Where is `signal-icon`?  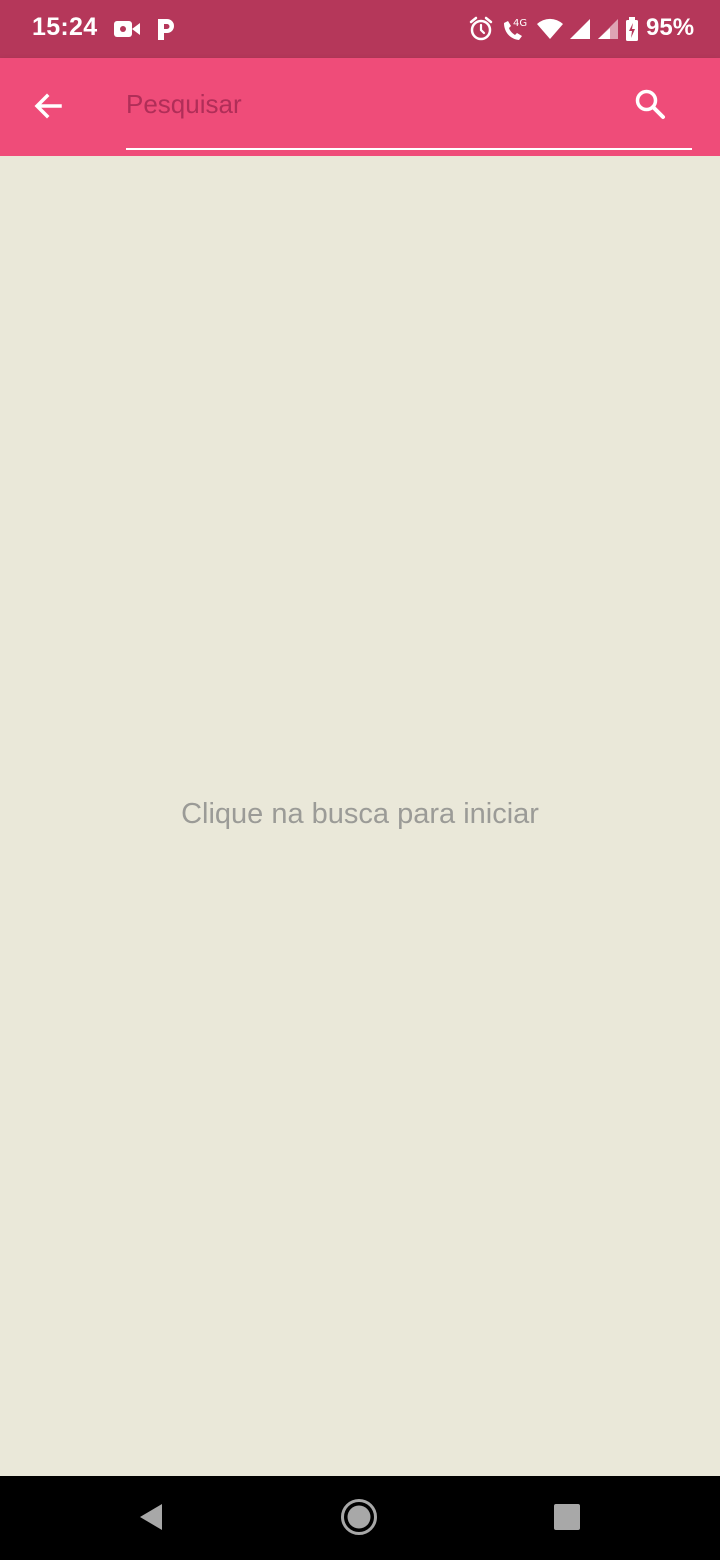
signal-icon is located at coordinates (580, 29).